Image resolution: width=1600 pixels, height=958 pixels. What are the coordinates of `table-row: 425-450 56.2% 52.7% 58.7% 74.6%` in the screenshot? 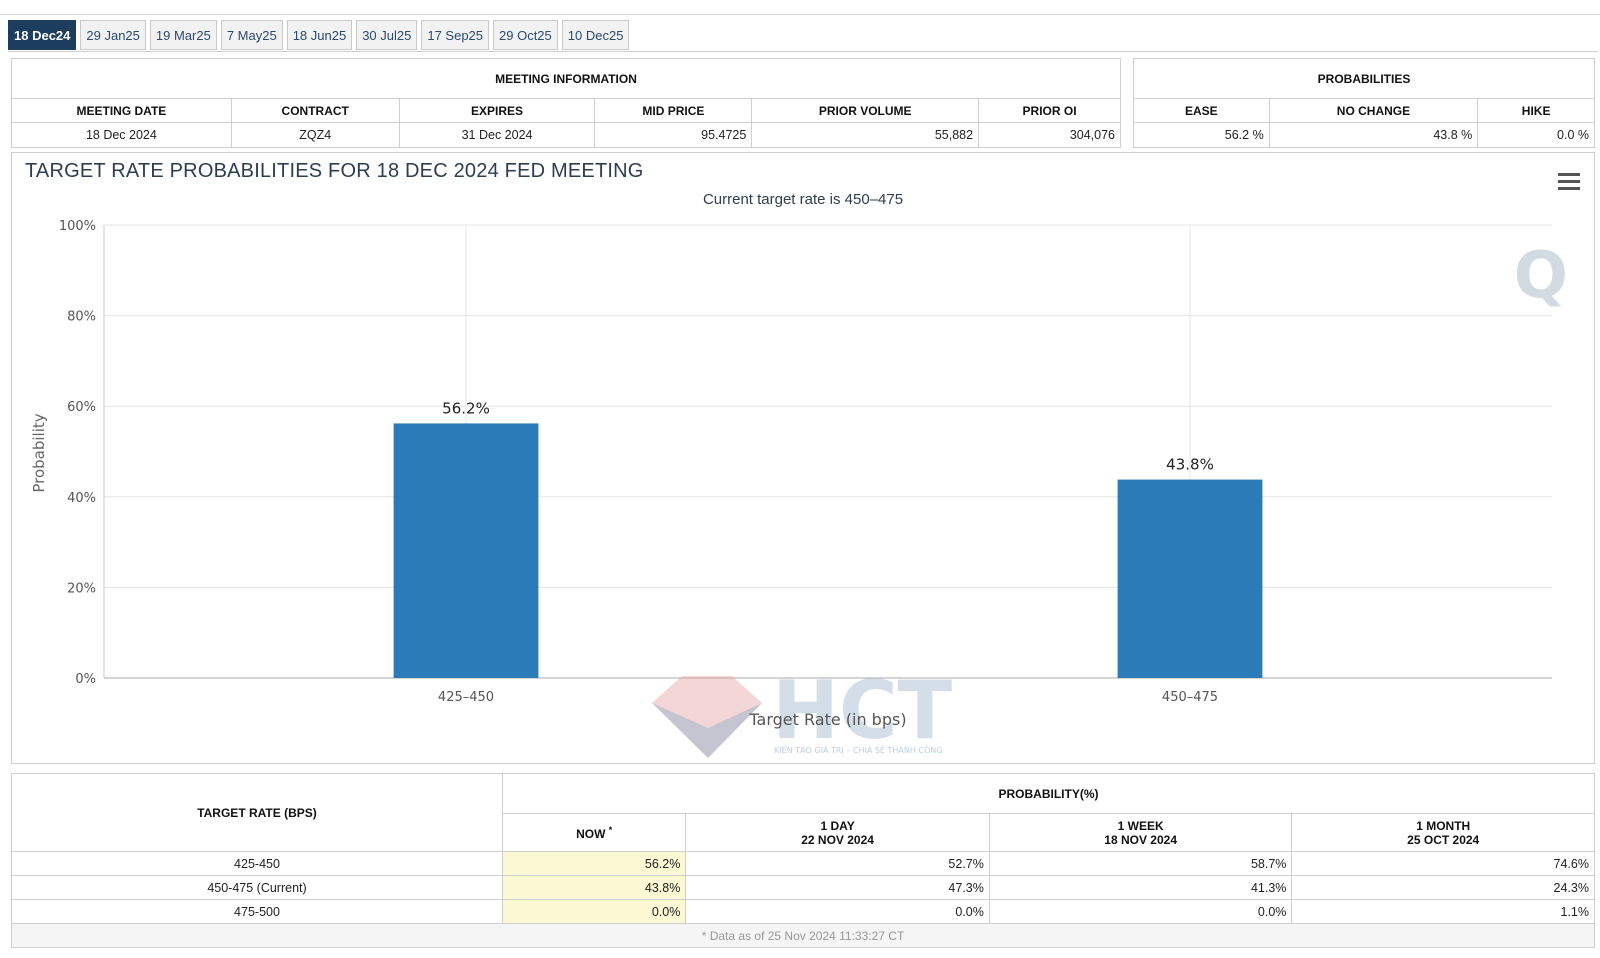 It's located at (803, 863).